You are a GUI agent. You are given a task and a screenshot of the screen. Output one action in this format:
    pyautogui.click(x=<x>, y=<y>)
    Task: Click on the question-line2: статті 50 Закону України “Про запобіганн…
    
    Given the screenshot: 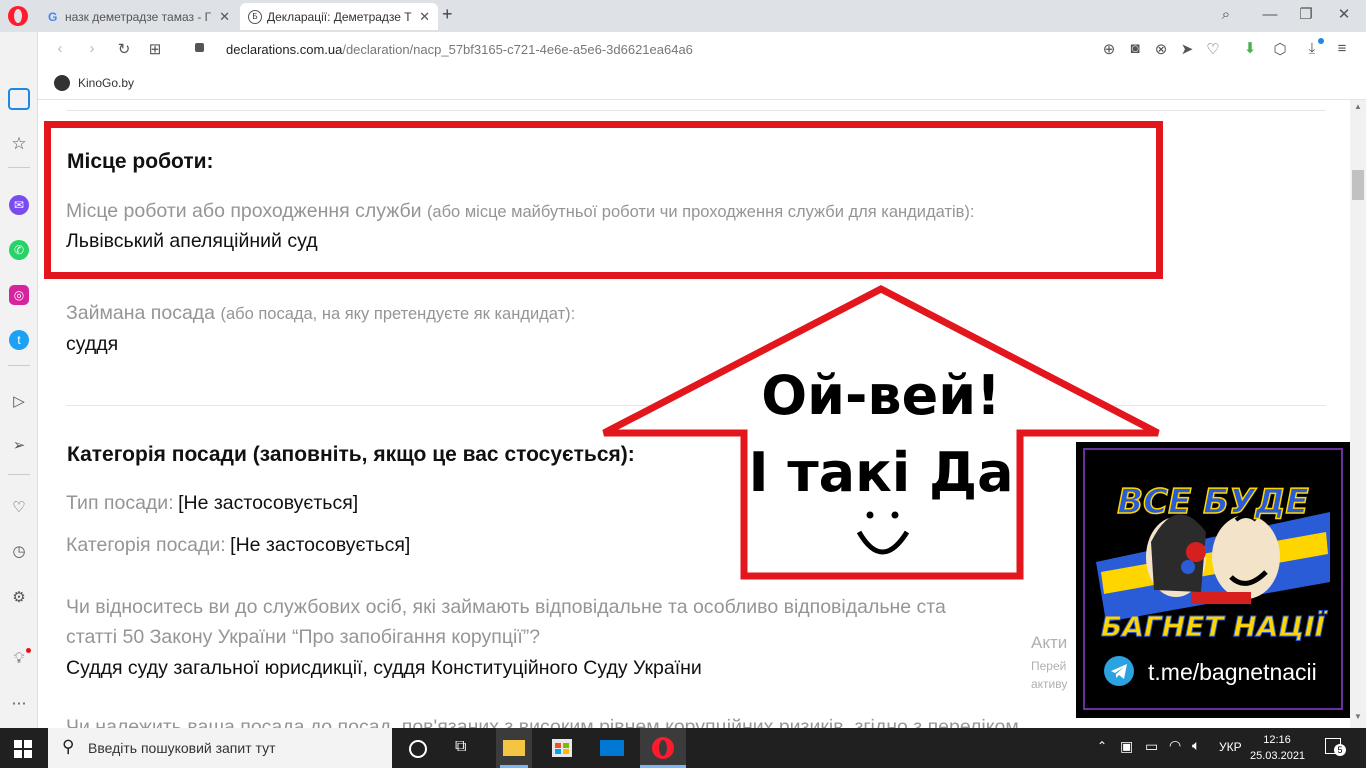 What is the action you would take?
    pyautogui.click(x=303, y=637)
    